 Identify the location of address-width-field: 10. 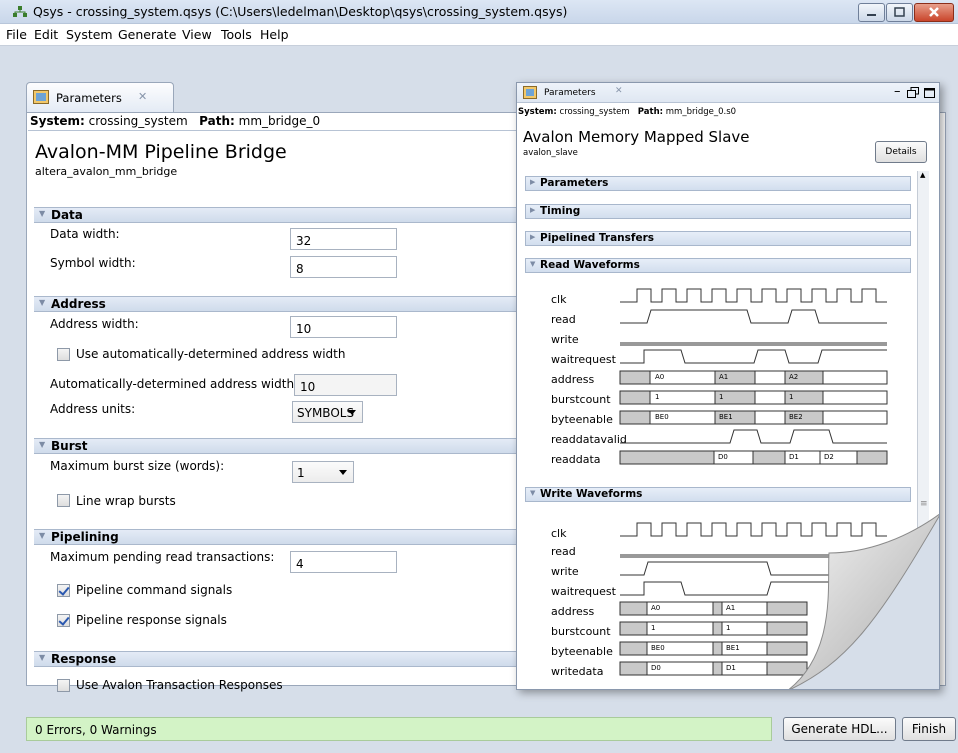
(343, 327).